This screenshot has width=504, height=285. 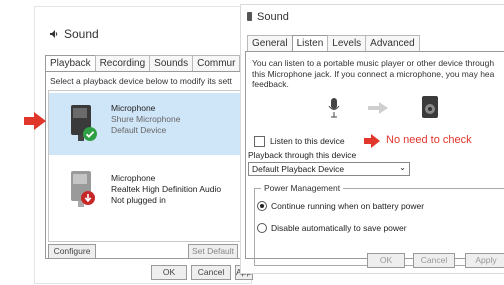 What do you see at coordinates (213, 251) in the screenshot?
I see `set-default-button: Set Default` at bounding box center [213, 251].